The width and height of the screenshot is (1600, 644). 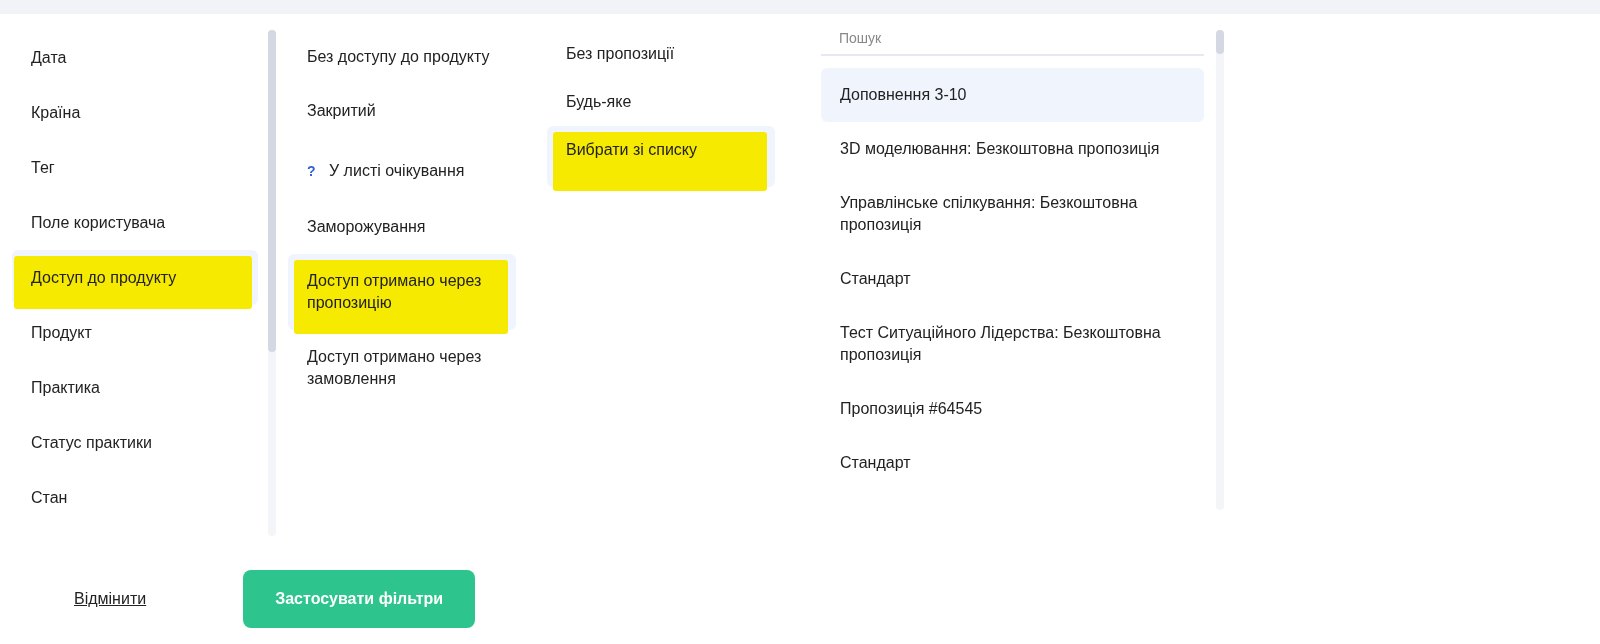 I want to click on access-option: Без доступу до продукту, so click(x=402, y=57).